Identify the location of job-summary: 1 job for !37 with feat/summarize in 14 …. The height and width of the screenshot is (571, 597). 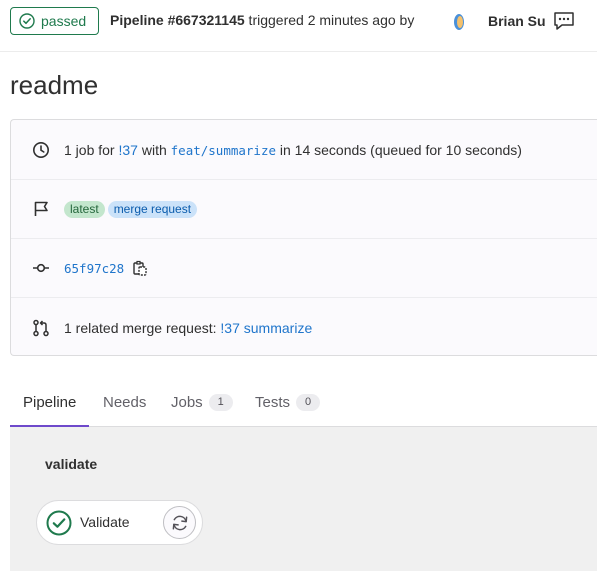
(293, 150).